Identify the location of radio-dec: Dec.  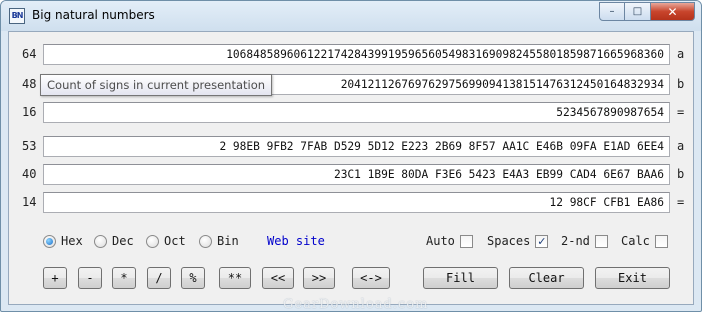
(114, 241).